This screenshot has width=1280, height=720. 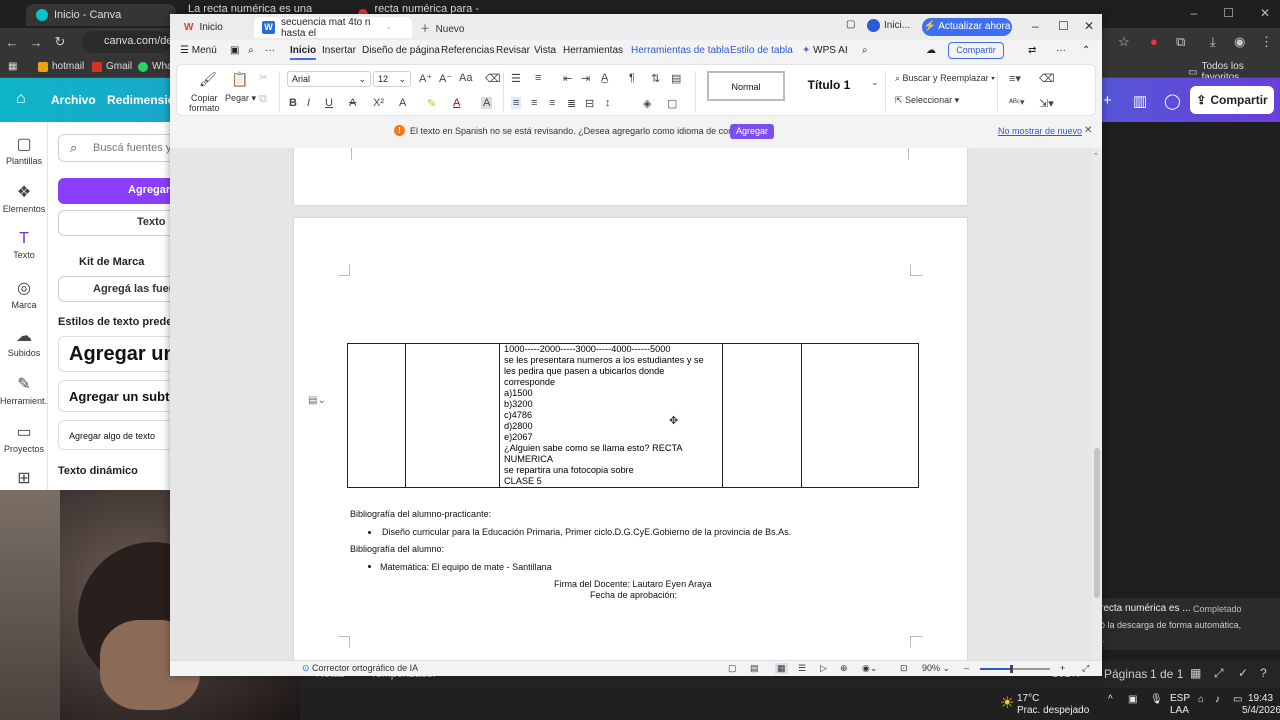 What do you see at coordinates (1061, 50) in the screenshot?
I see `more-icon: ···` at bounding box center [1061, 50].